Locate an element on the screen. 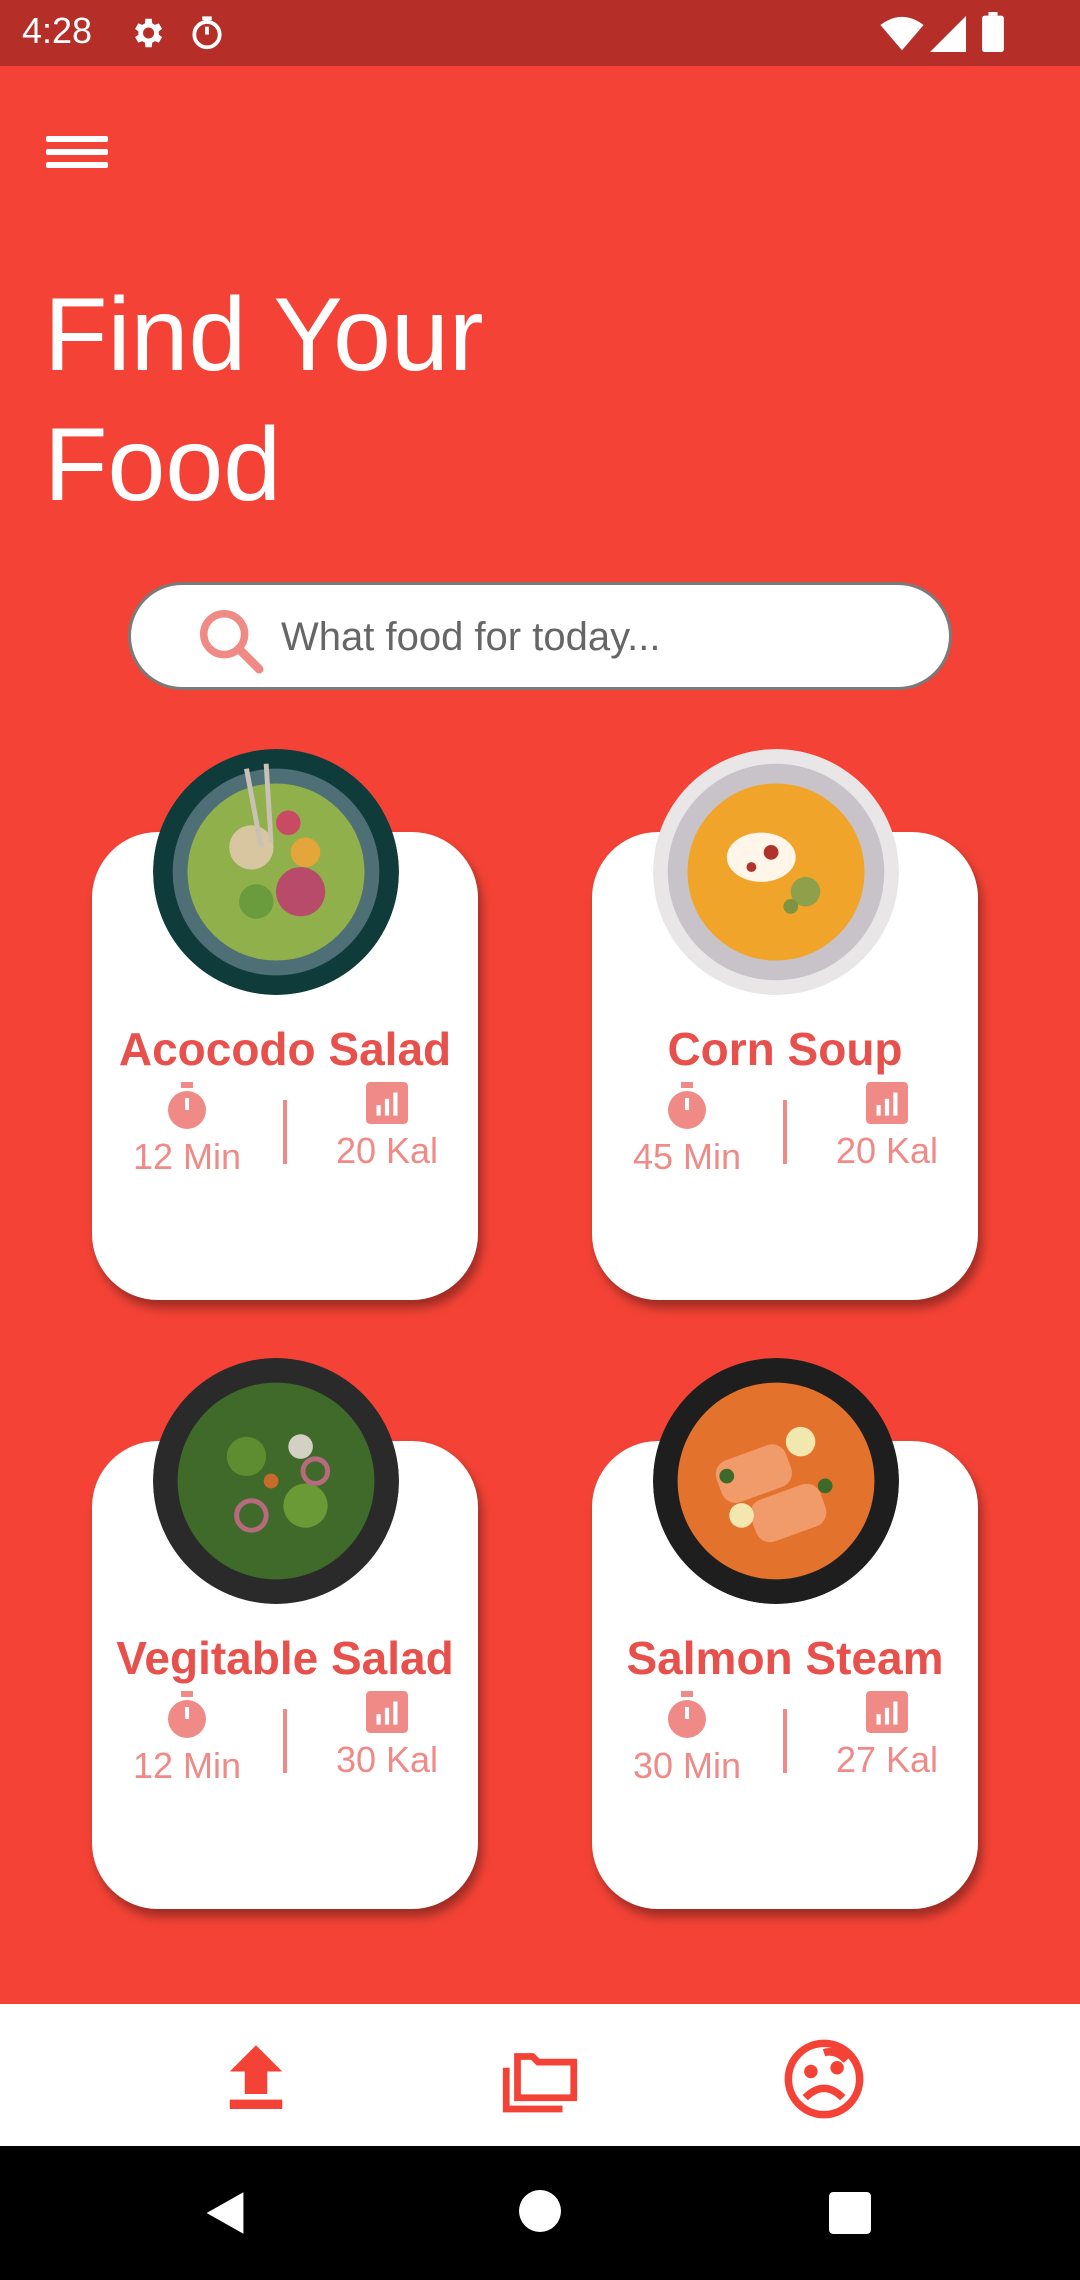 This screenshot has height=2280, width=1080. food-name: Acocodo Salad is located at coordinates (285, 1049).